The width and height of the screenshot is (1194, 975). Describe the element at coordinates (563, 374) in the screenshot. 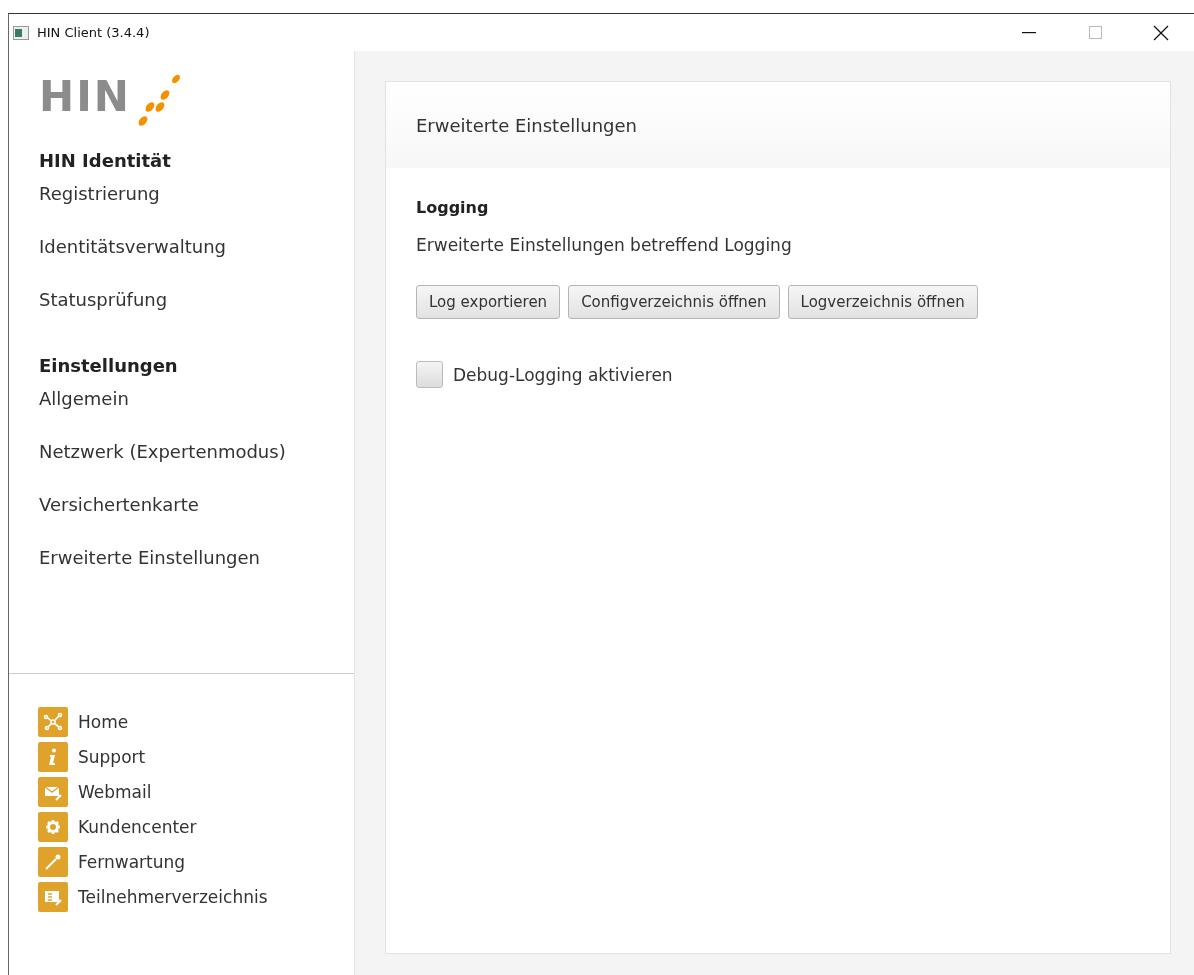

I see `checkbox-label: Debug-Logging aktivieren` at that location.